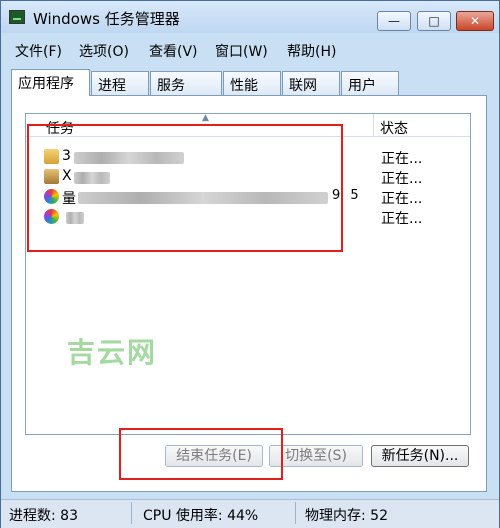  Describe the element at coordinates (201, 454) in the screenshot. I see `highlight-box-end-task` at that location.